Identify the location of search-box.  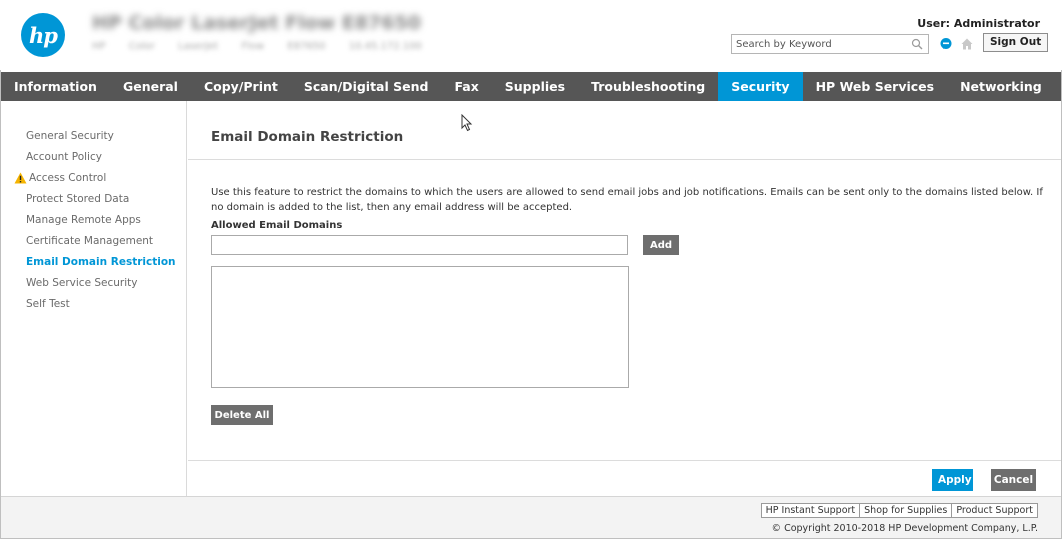
(830, 44).